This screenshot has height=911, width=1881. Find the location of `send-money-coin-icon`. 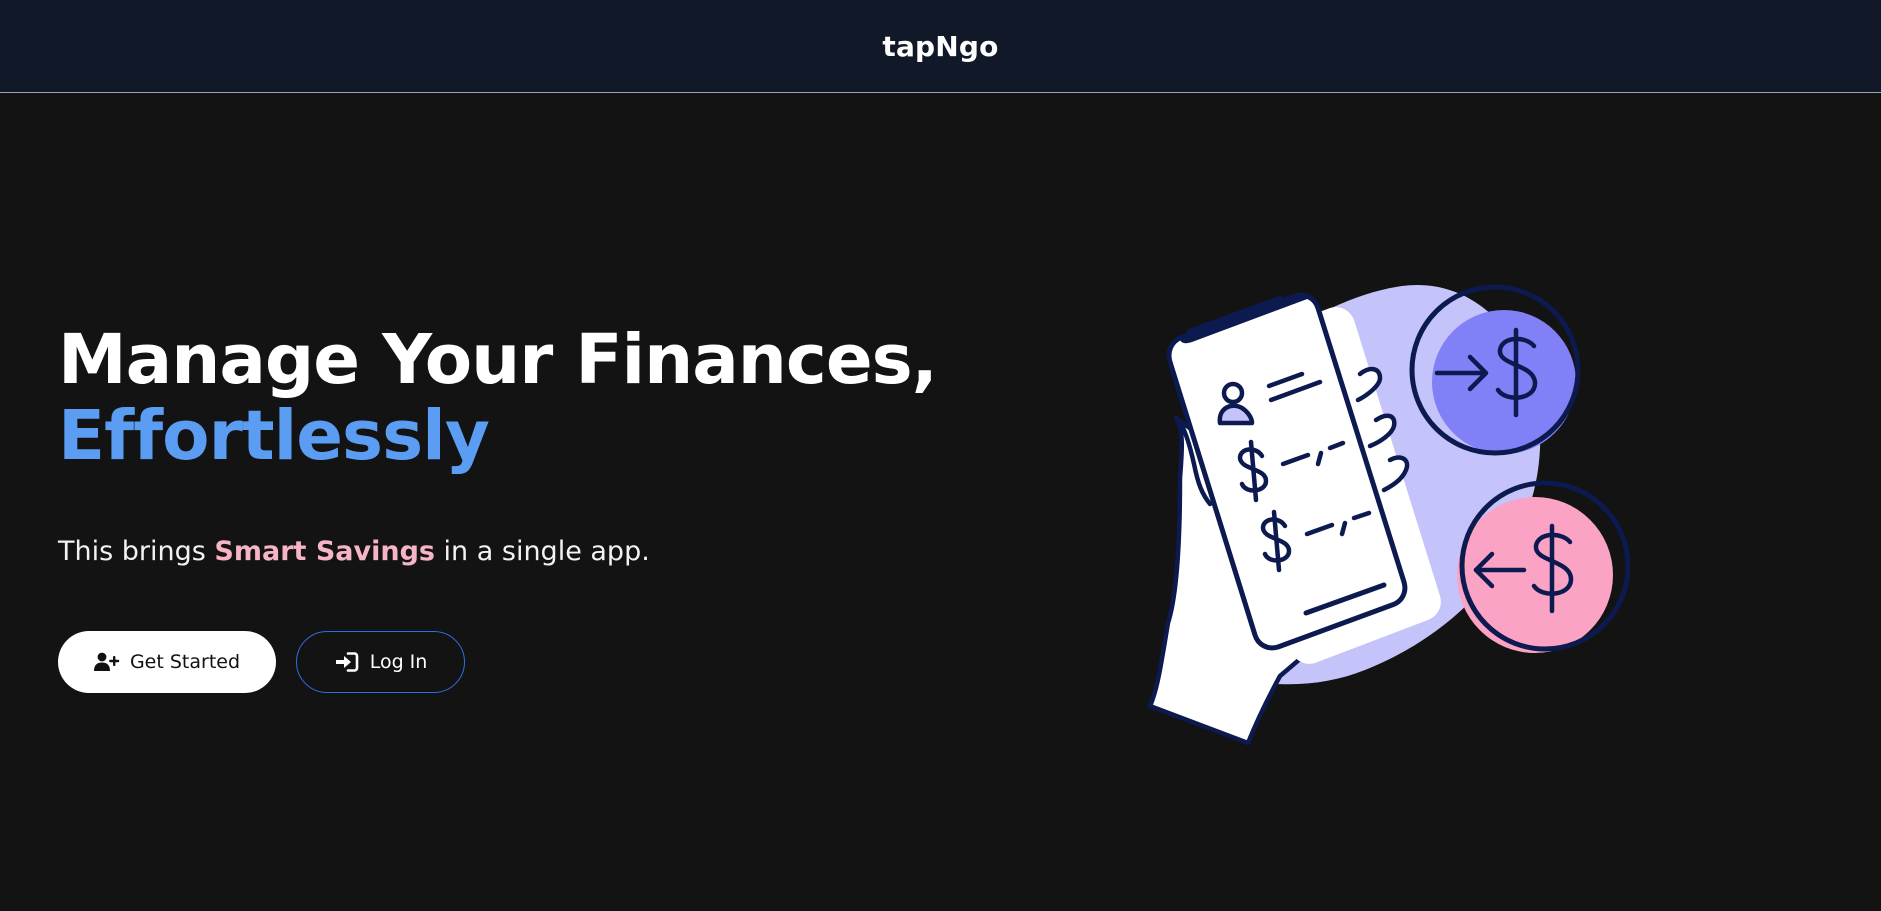

send-money-coin-icon is located at coordinates (1495, 370).